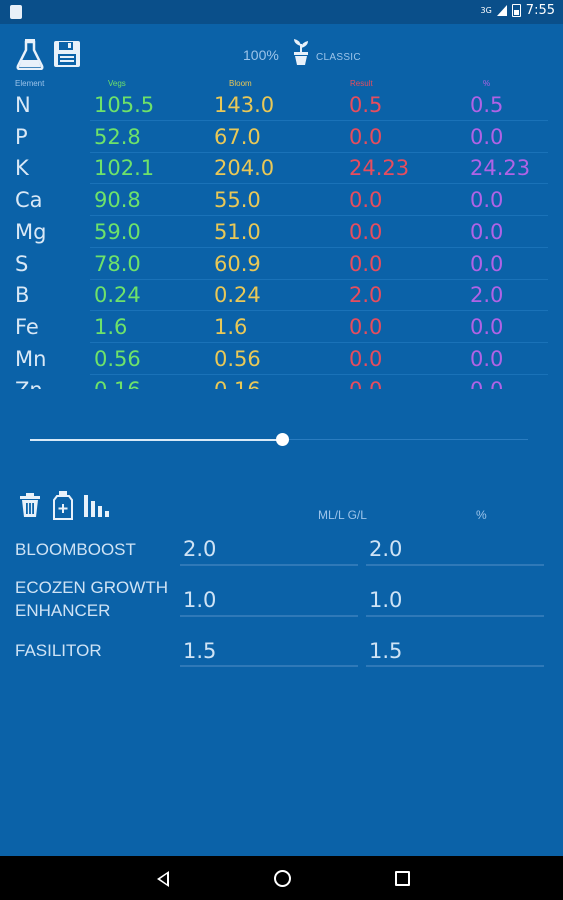 This screenshot has width=563, height=900. Describe the element at coordinates (30, 83) in the screenshot. I see `header-element: Element` at that location.